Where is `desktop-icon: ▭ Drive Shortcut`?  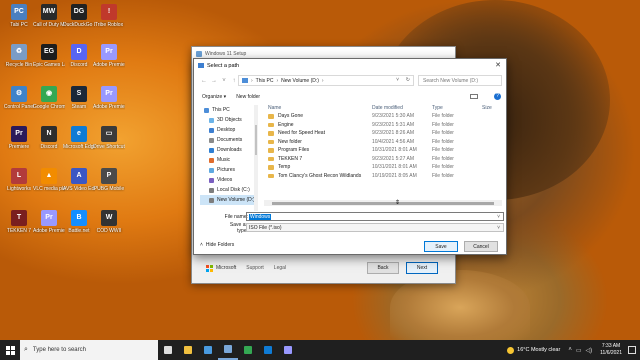
desktop-icon: ▭ Drive Shortcut is located at coordinates (109, 138).